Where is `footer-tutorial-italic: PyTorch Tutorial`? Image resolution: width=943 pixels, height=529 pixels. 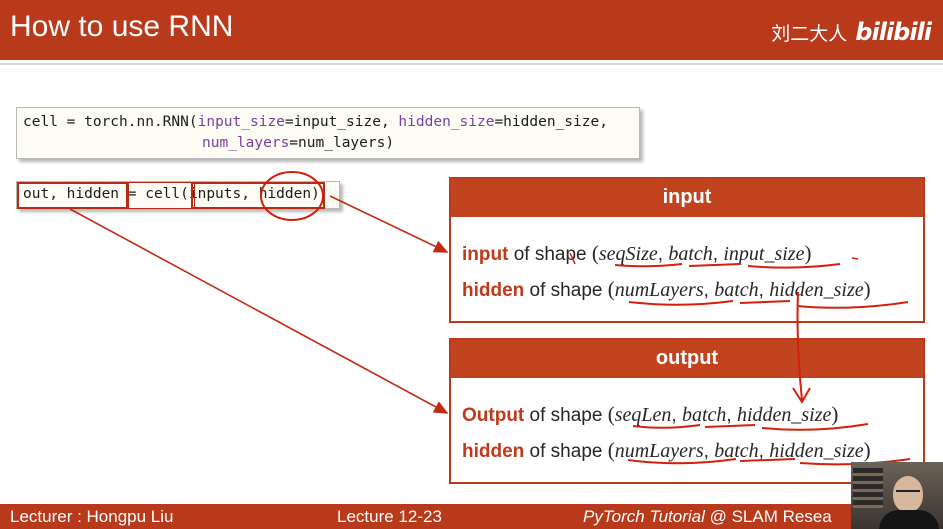 footer-tutorial-italic: PyTorch Tutorial is located at coordinates (644, 516).